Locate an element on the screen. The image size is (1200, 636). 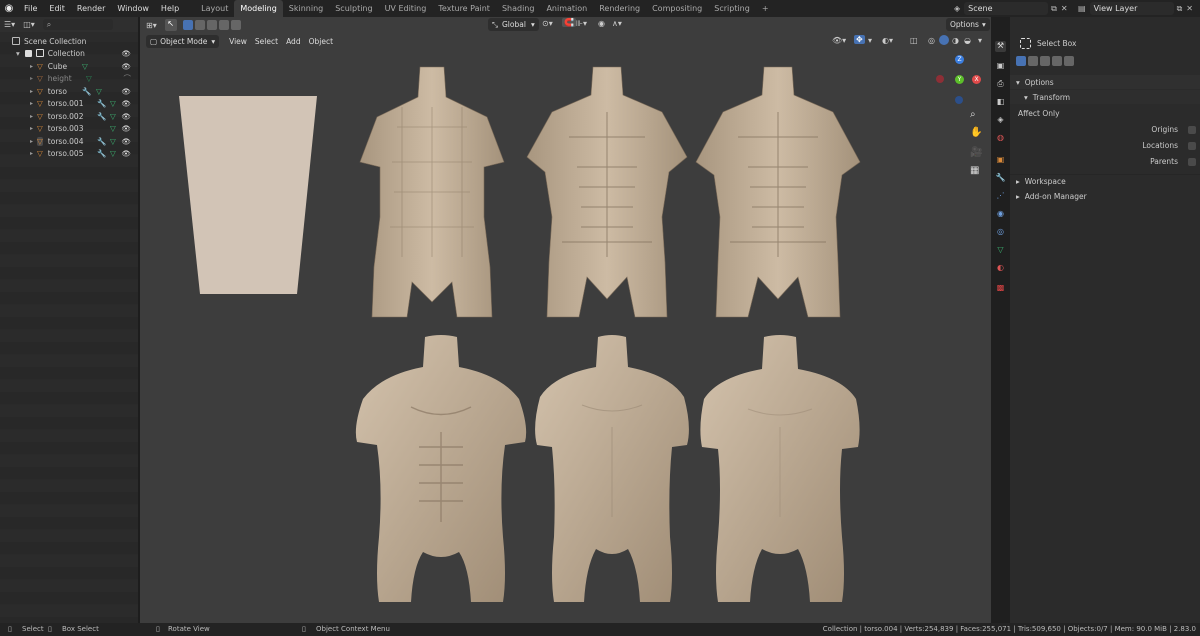
menu-help: Help is located at coordinates (170, 8).